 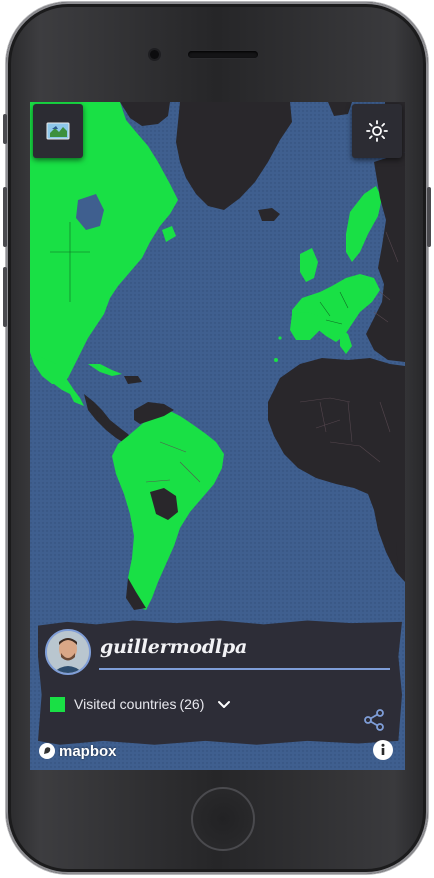 I want to click on info-icon, so click(x=383, y=750).